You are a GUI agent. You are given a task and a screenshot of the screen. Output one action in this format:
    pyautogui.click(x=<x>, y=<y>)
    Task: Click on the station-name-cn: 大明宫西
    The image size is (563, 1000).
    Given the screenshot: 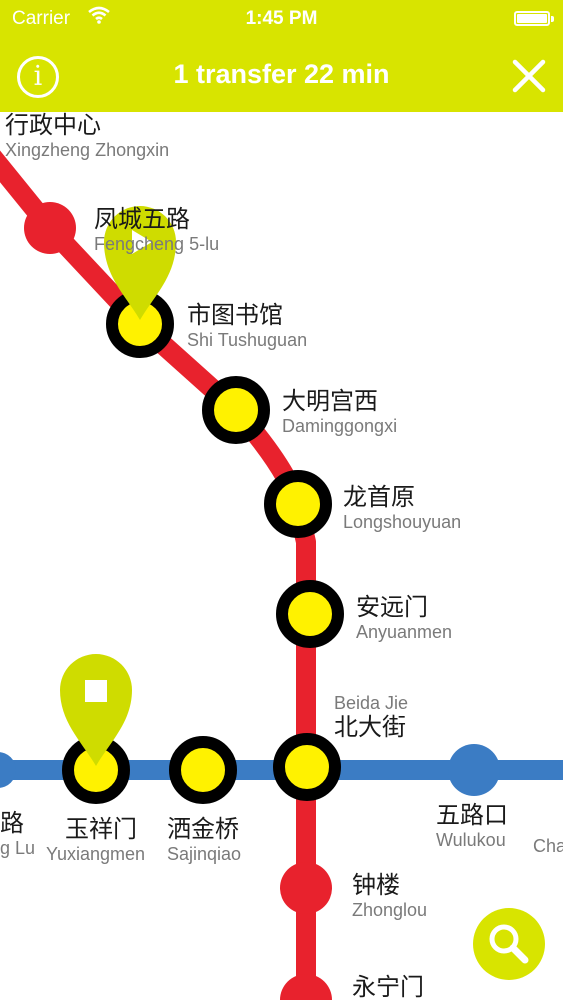 What is the action you would take?
    pyautogui.click(x=330, y=401)
    